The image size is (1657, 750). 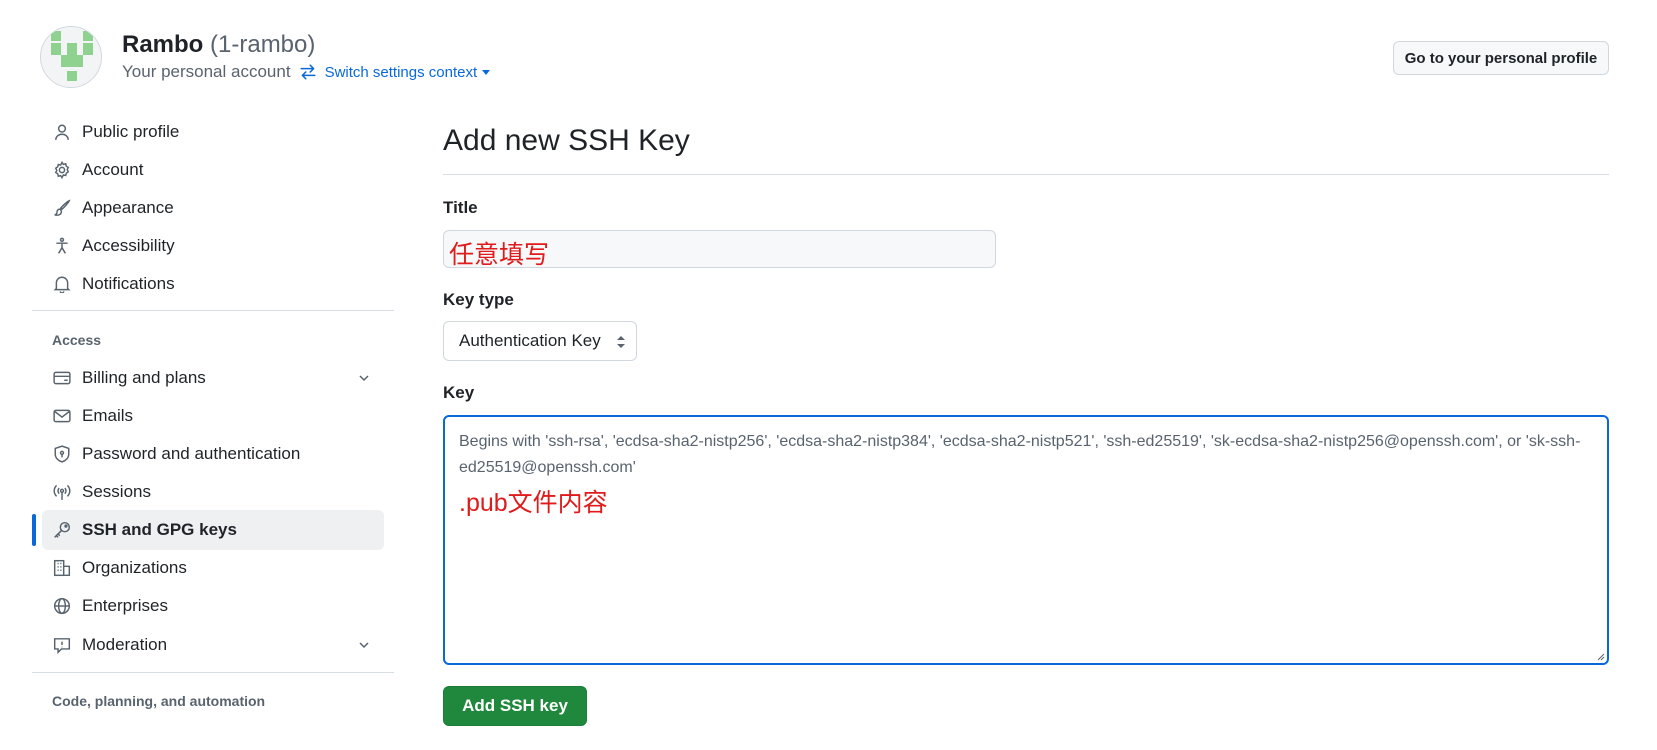 What do you see at coordinates (533, 503) in the screenshot?
I see `key-annotation: .pub文件内容` at bounding box center [533, 503].